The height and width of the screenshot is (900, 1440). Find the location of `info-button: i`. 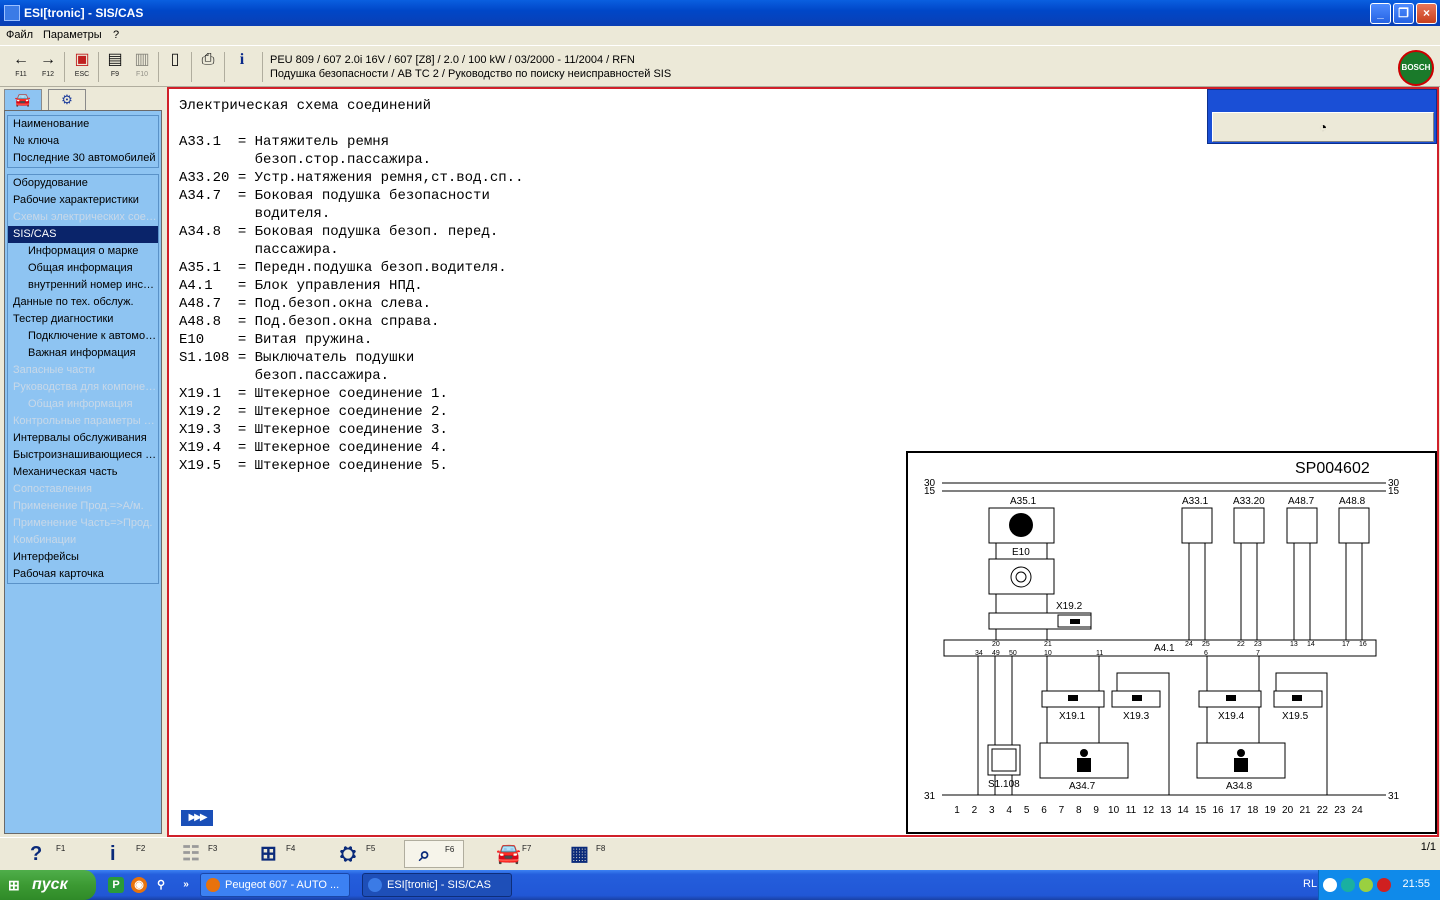

info-button: i is located at coordinates (242, 67).